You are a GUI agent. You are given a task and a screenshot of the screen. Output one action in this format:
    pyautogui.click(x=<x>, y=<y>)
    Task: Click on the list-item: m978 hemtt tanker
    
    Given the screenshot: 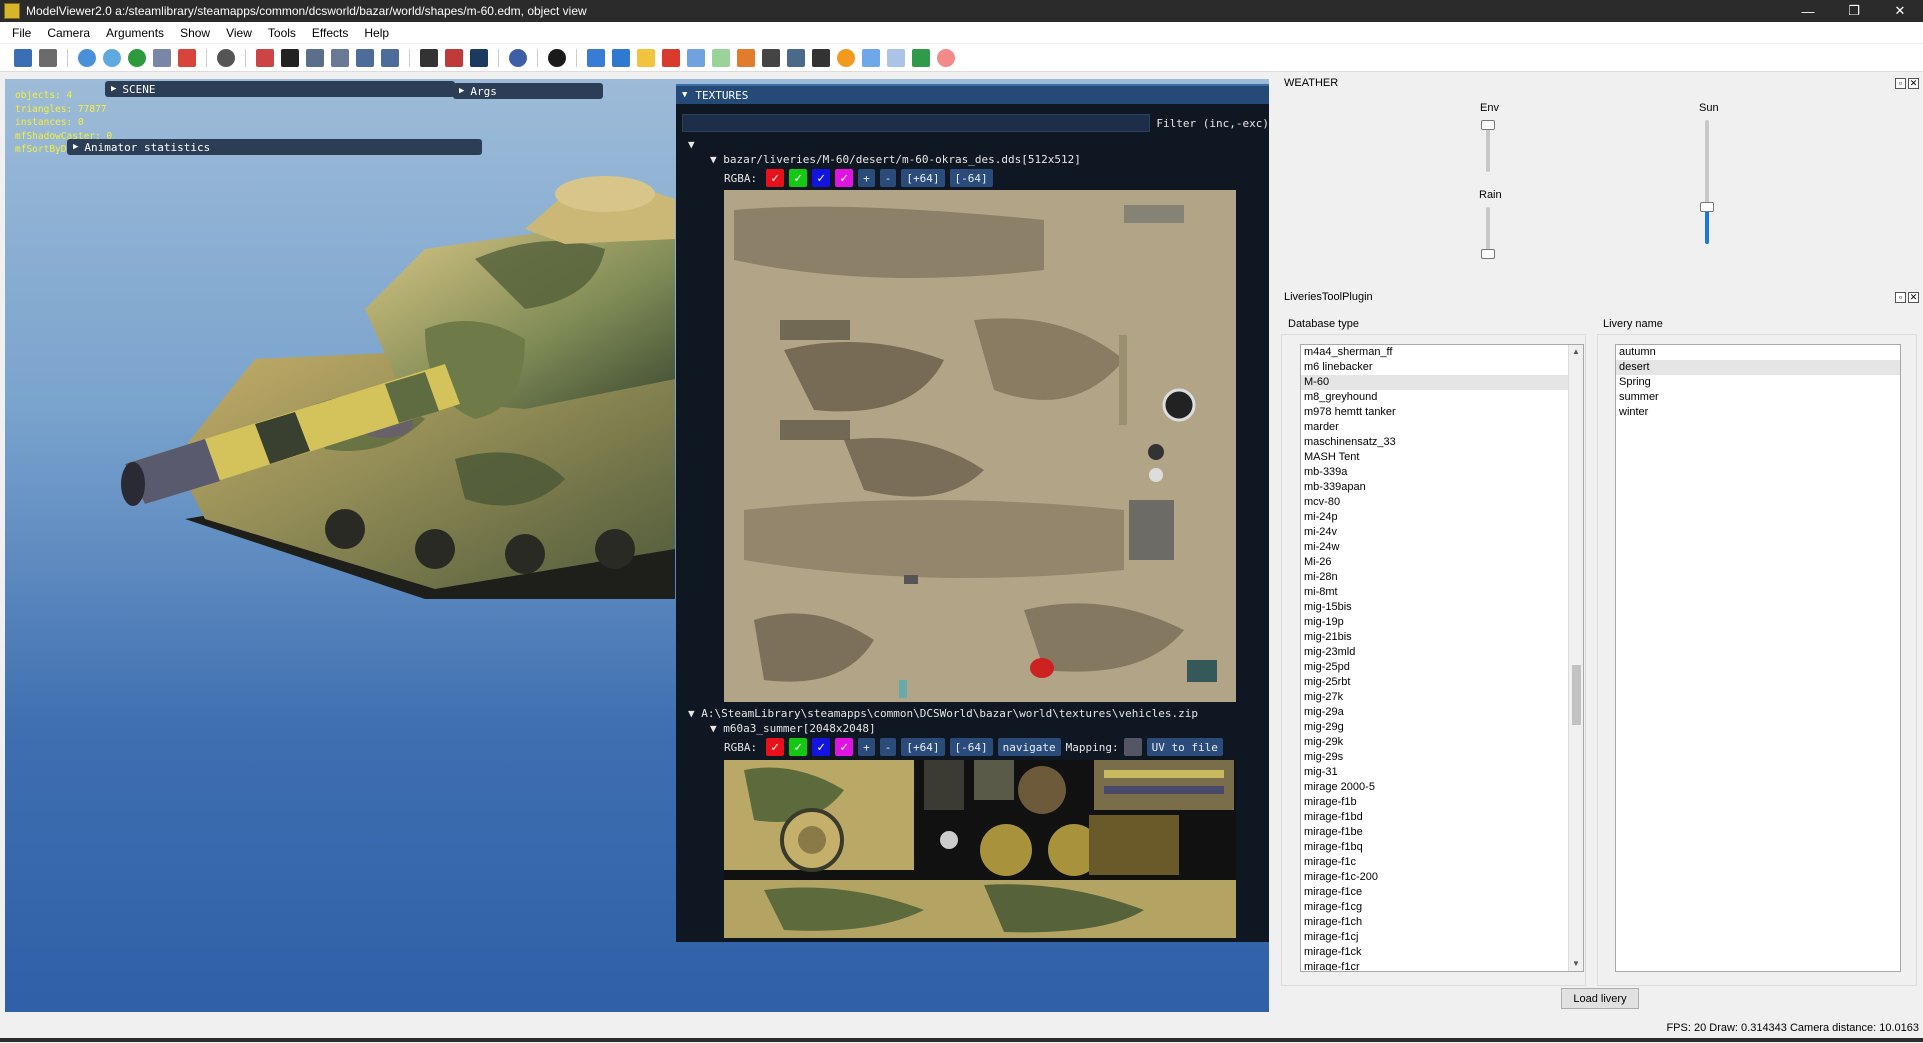 What is the action you would take?
    pyautogui.click(x=1442, y=412)
    